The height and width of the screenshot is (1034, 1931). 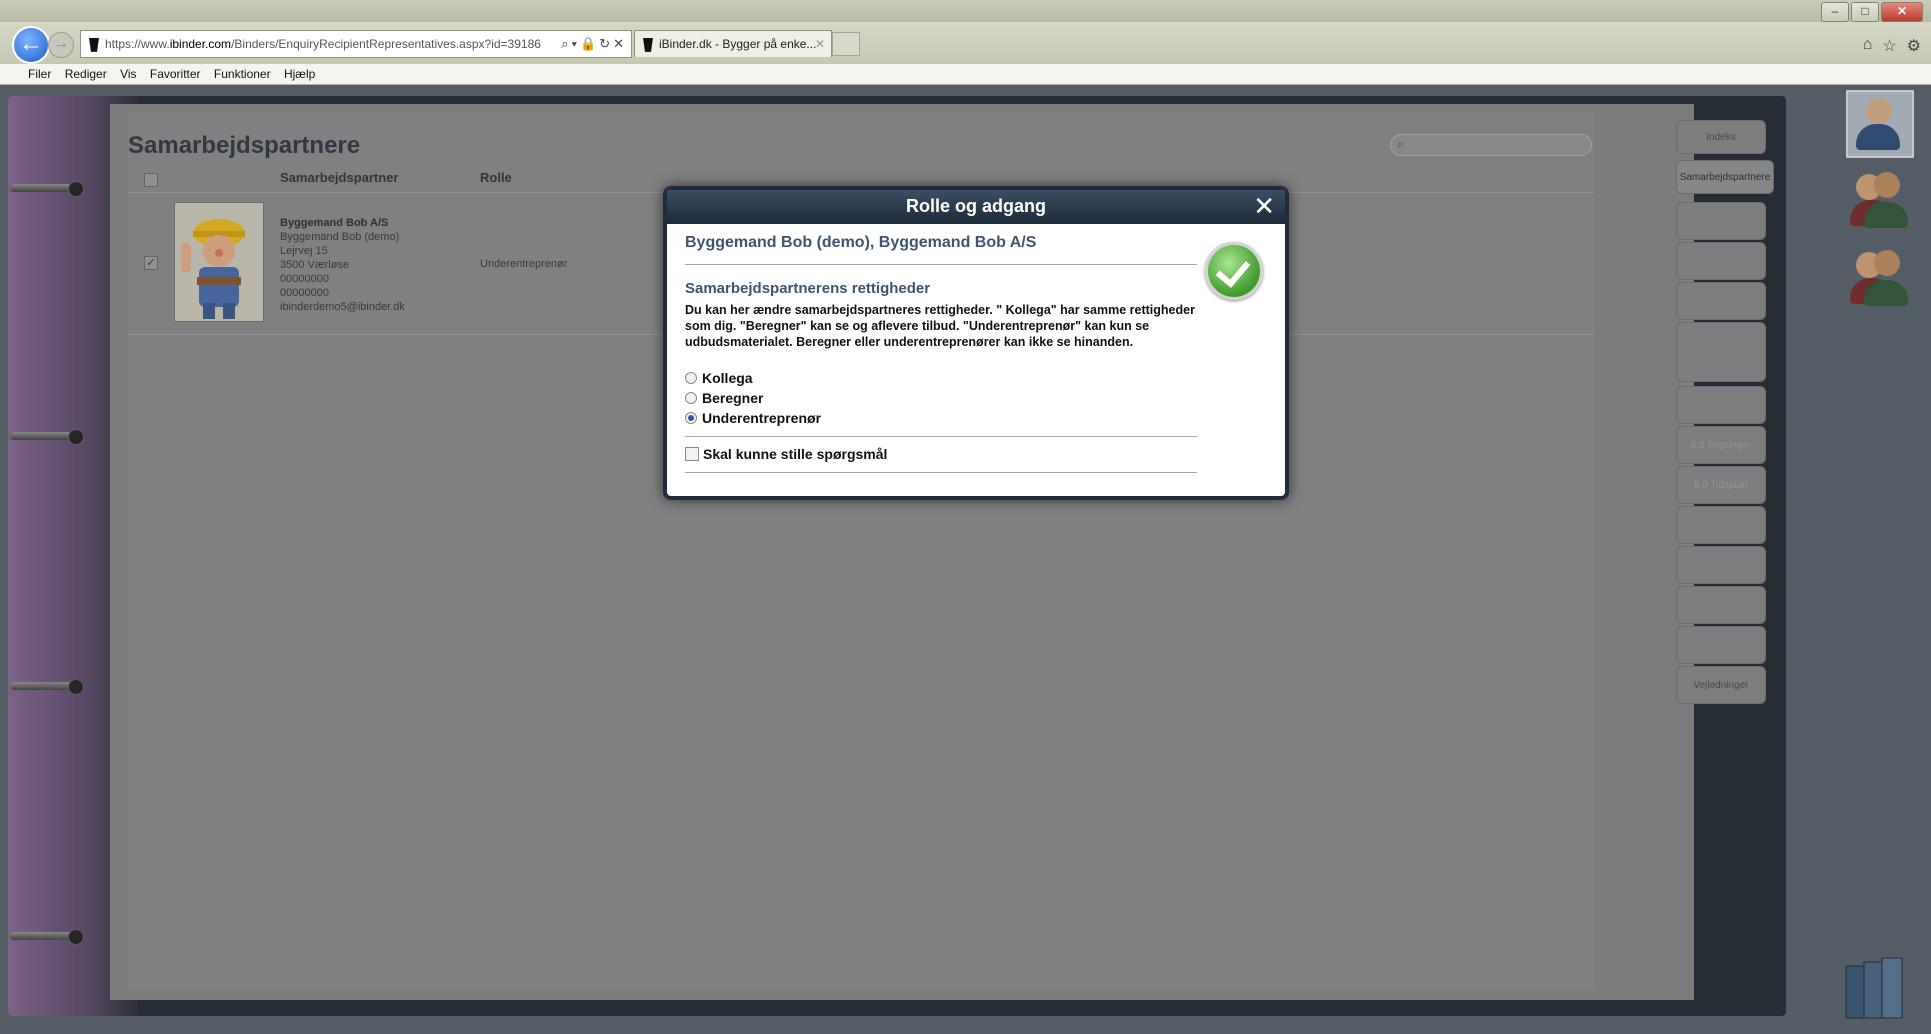 I want to click on dialog-partner-name: Byggemand Bob (demo), Byggemand Bob A/S, so click(x=861, y=242).